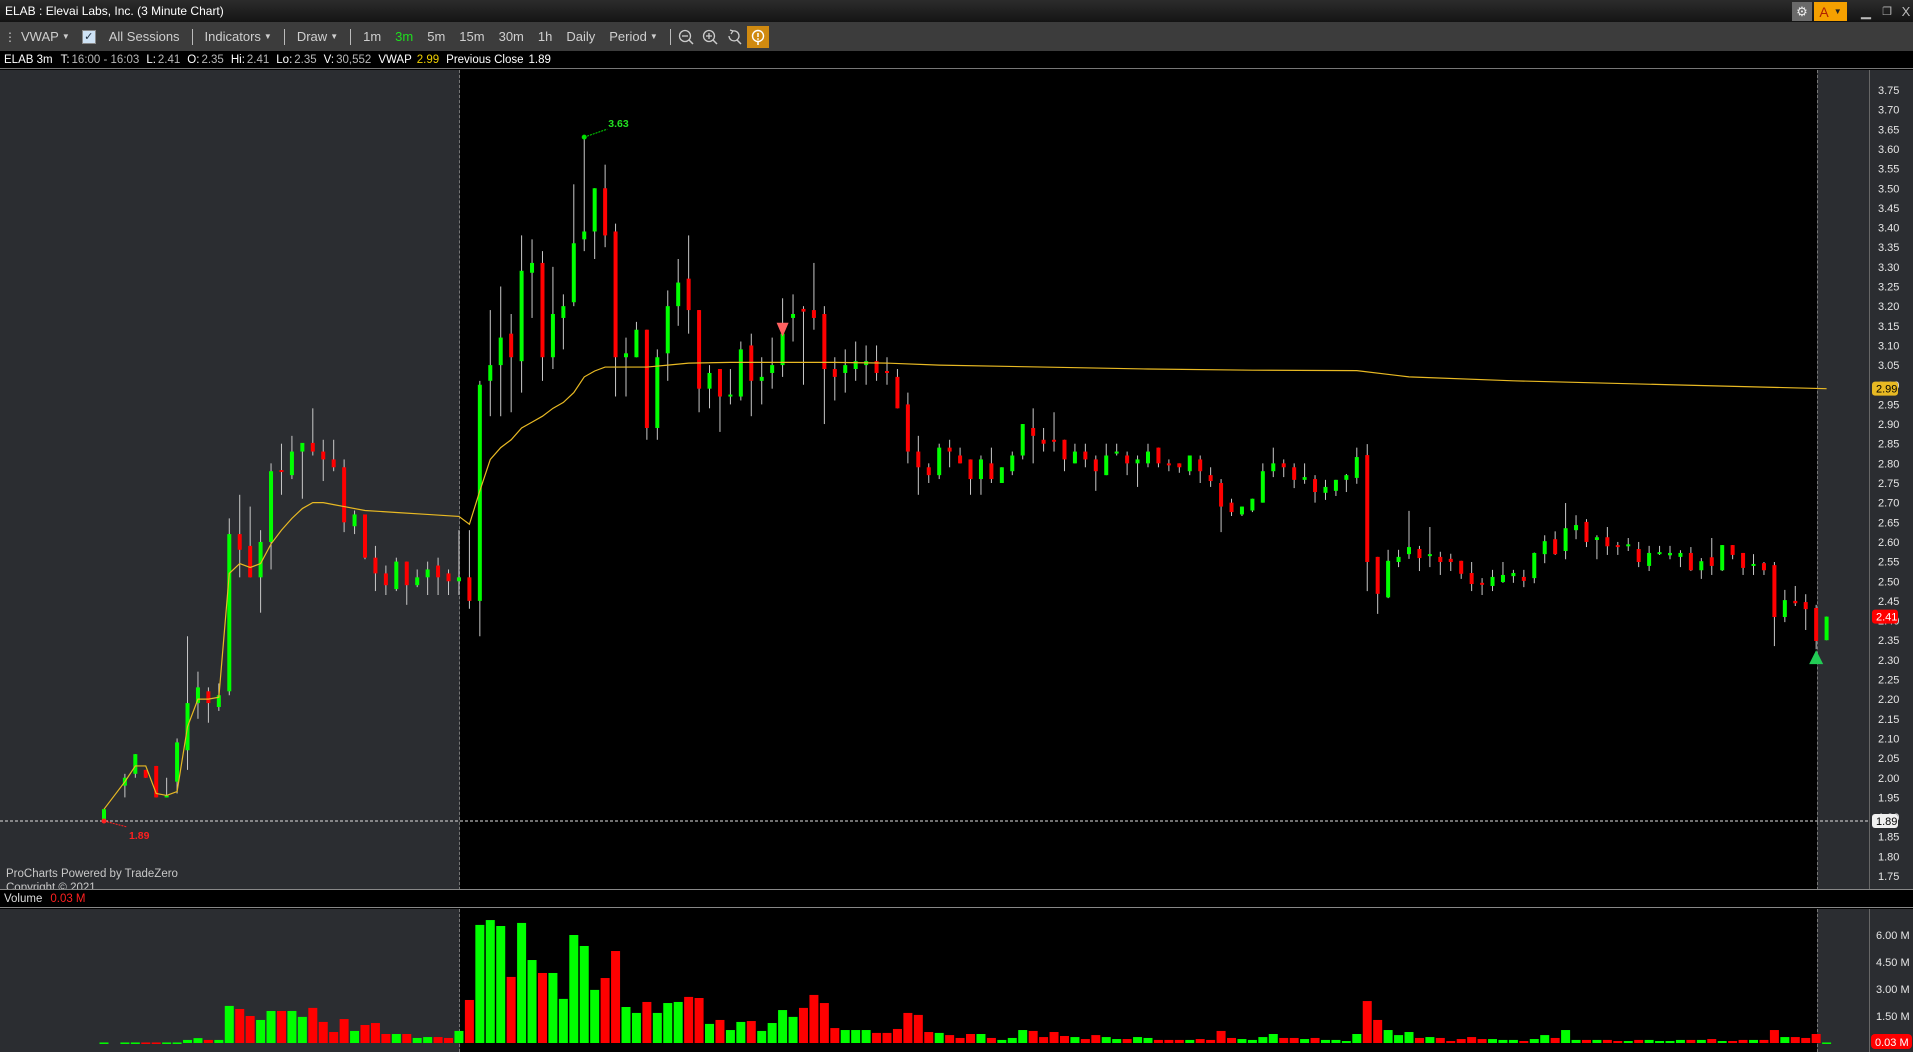  Describe the element at coordinates (1888, 857) in the screenshot. I see `price-tick-label: 1.80` at that location.